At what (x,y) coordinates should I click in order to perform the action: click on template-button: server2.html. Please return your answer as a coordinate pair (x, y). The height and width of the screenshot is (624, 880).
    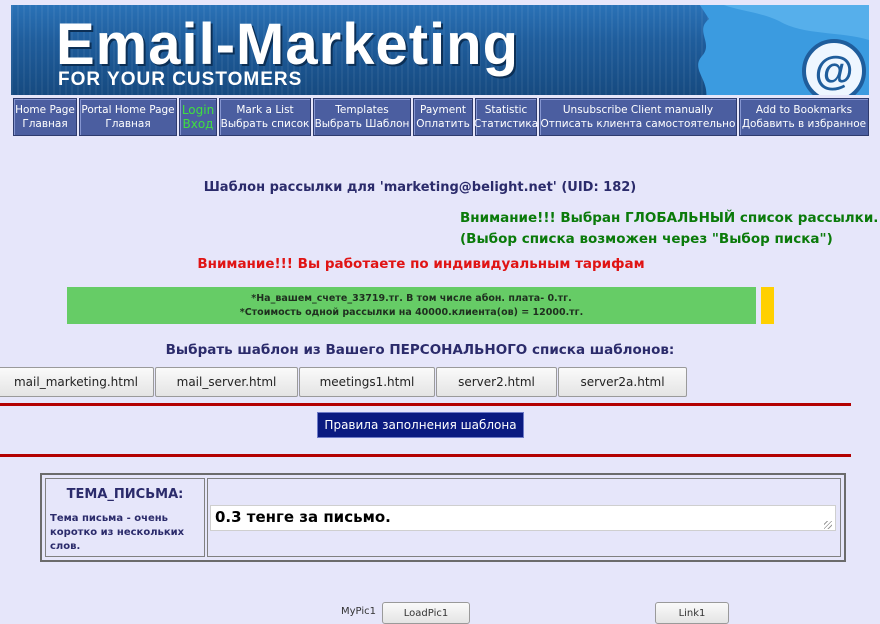
    Looking at the image, I should click on (496, 382).